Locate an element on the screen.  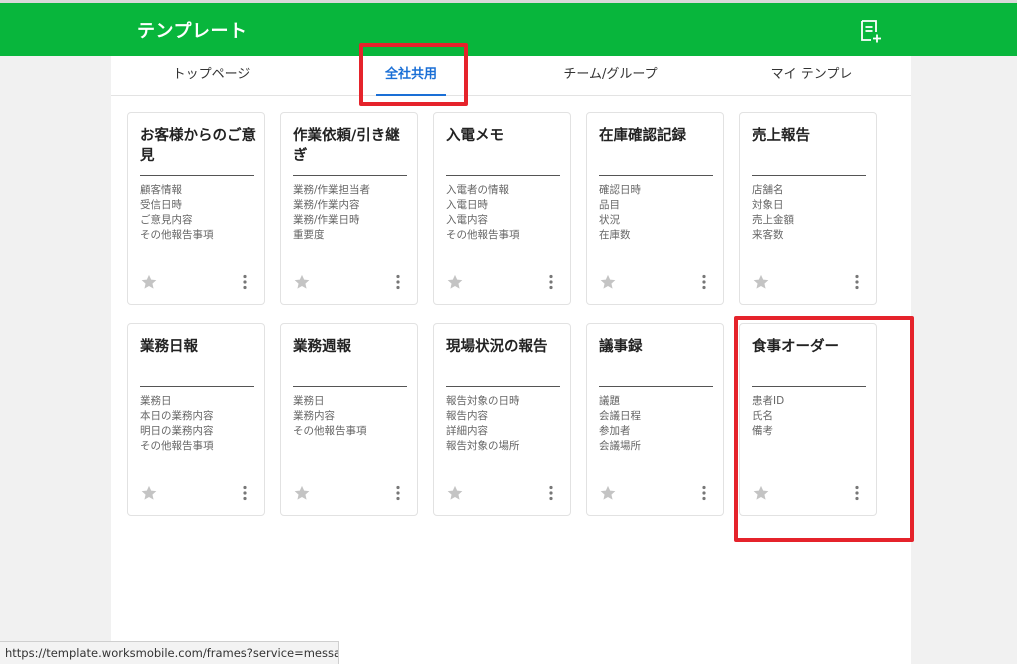
template-field: 業務/作業日時 is located at coordinates (326, 220).